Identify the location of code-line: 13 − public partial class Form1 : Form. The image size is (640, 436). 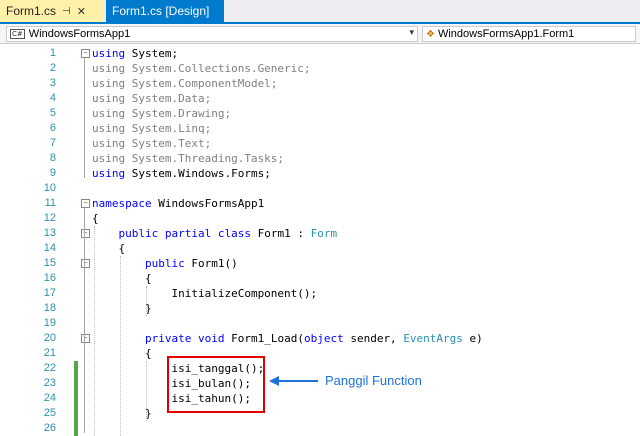
(320, 233).